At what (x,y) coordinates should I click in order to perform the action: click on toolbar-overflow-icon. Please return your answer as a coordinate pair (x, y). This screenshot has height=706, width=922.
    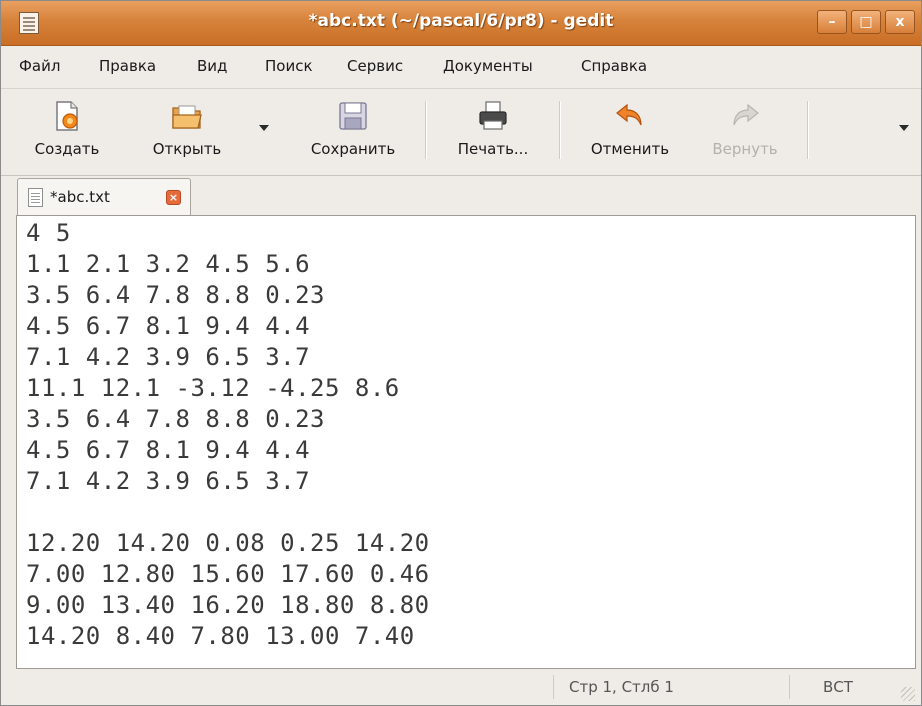
    Looking at the image, I should click on (904, 128).